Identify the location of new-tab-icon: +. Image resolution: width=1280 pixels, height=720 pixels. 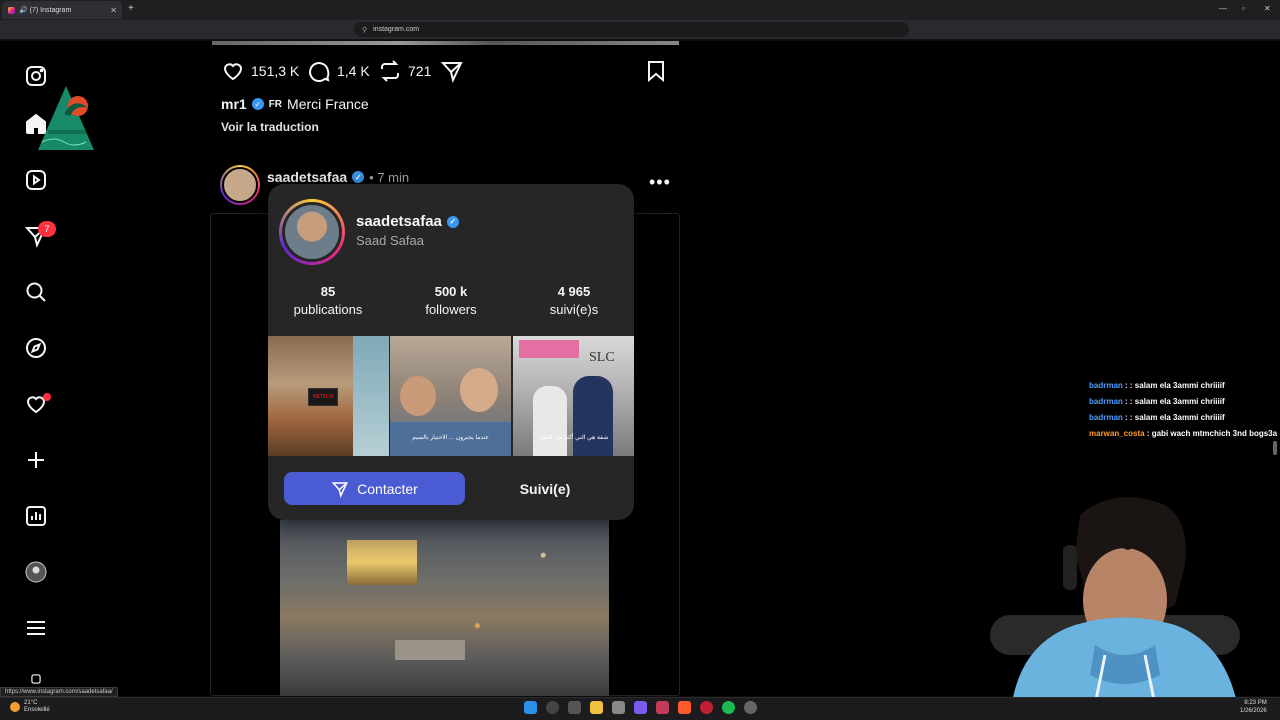
(131, 8).